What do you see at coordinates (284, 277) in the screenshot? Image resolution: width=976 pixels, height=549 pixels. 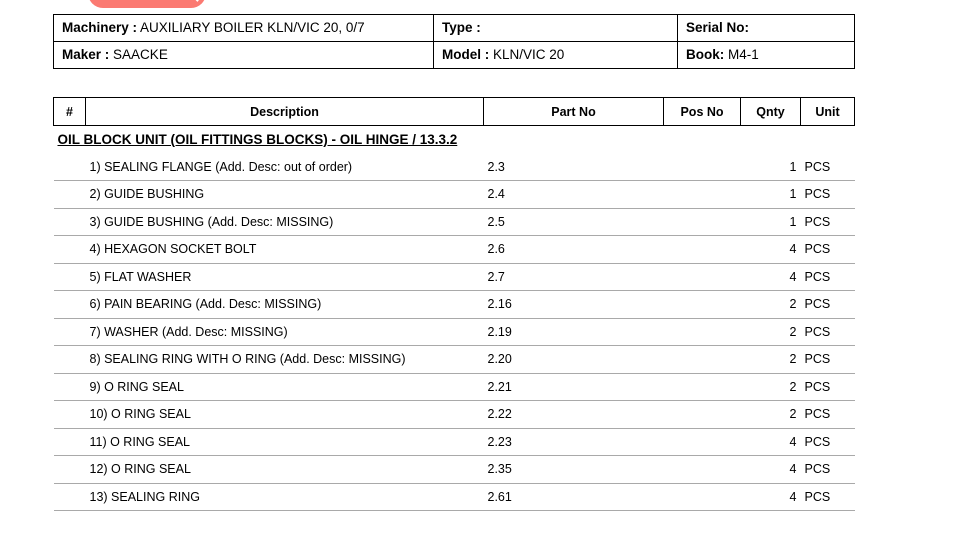 I see `row-description-cell: 5) FLAT WASHER` at bounding box center [284, 277].